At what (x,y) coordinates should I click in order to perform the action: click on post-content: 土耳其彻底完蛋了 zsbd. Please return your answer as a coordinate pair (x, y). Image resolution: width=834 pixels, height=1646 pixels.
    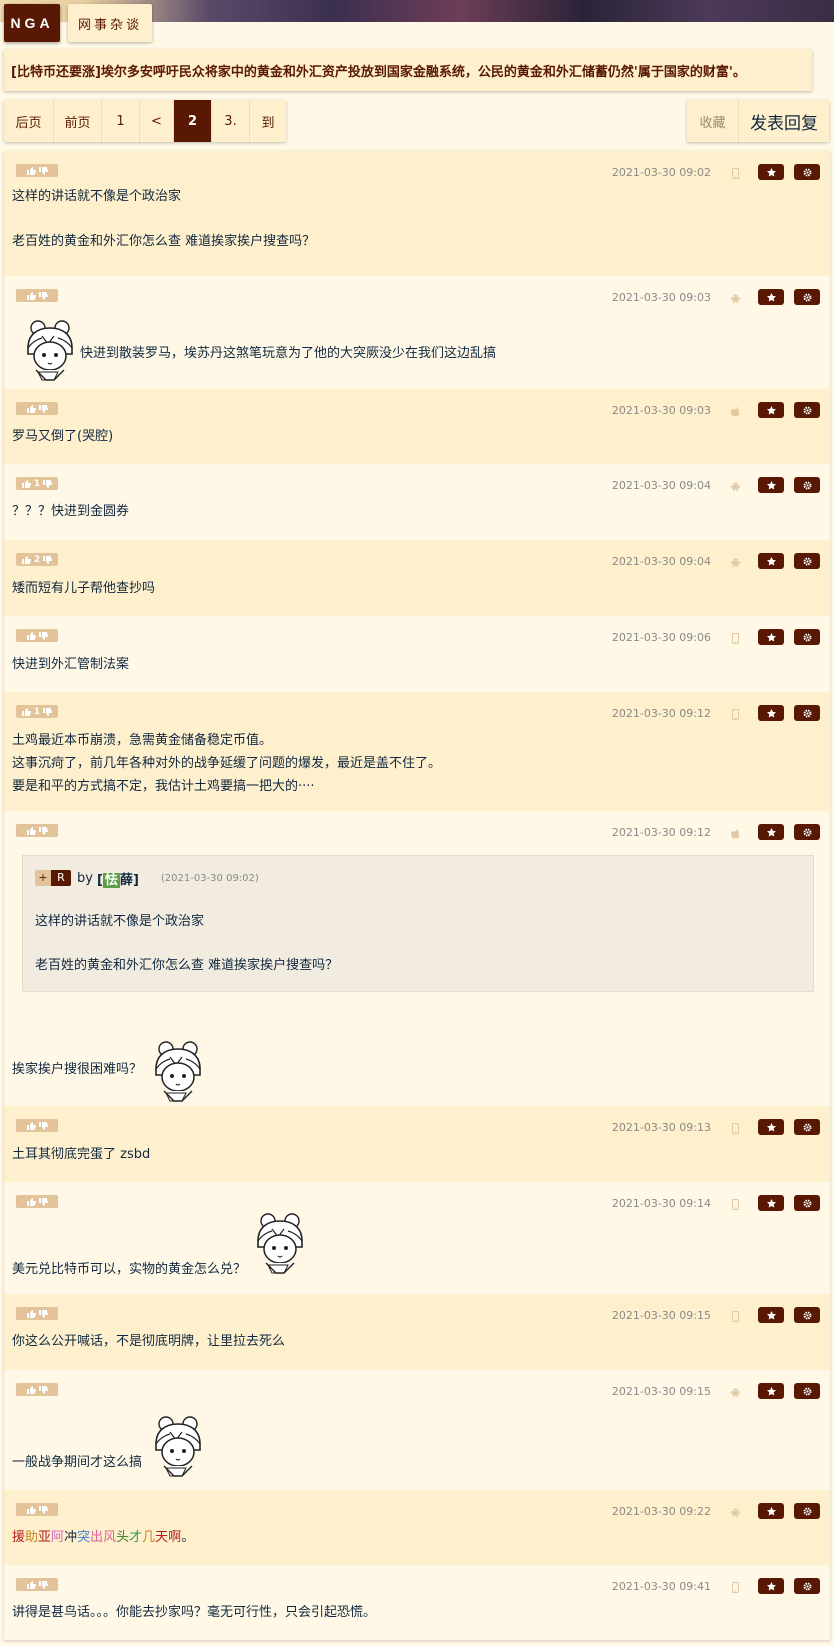
    Looking at the image, I should click on (81, 1154).